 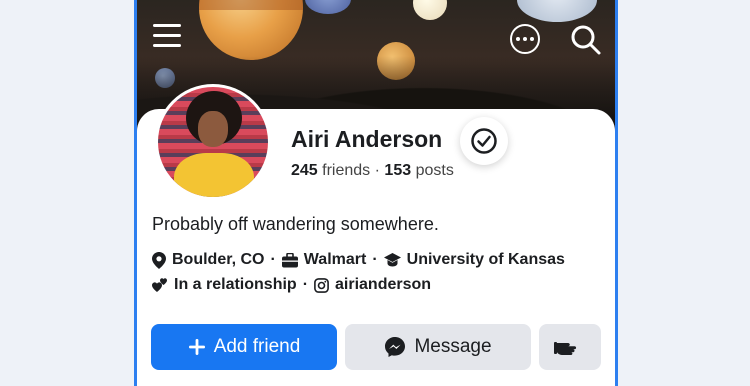 I want to click on posts-label: posts, so click(x=435, y=170).